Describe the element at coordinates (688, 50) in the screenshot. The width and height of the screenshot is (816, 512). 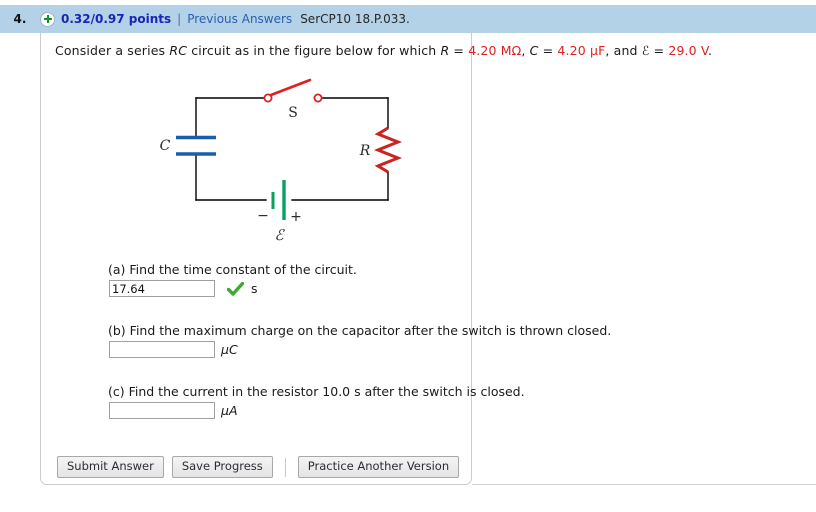
I see `value-emf: 29.0 V` at that location.